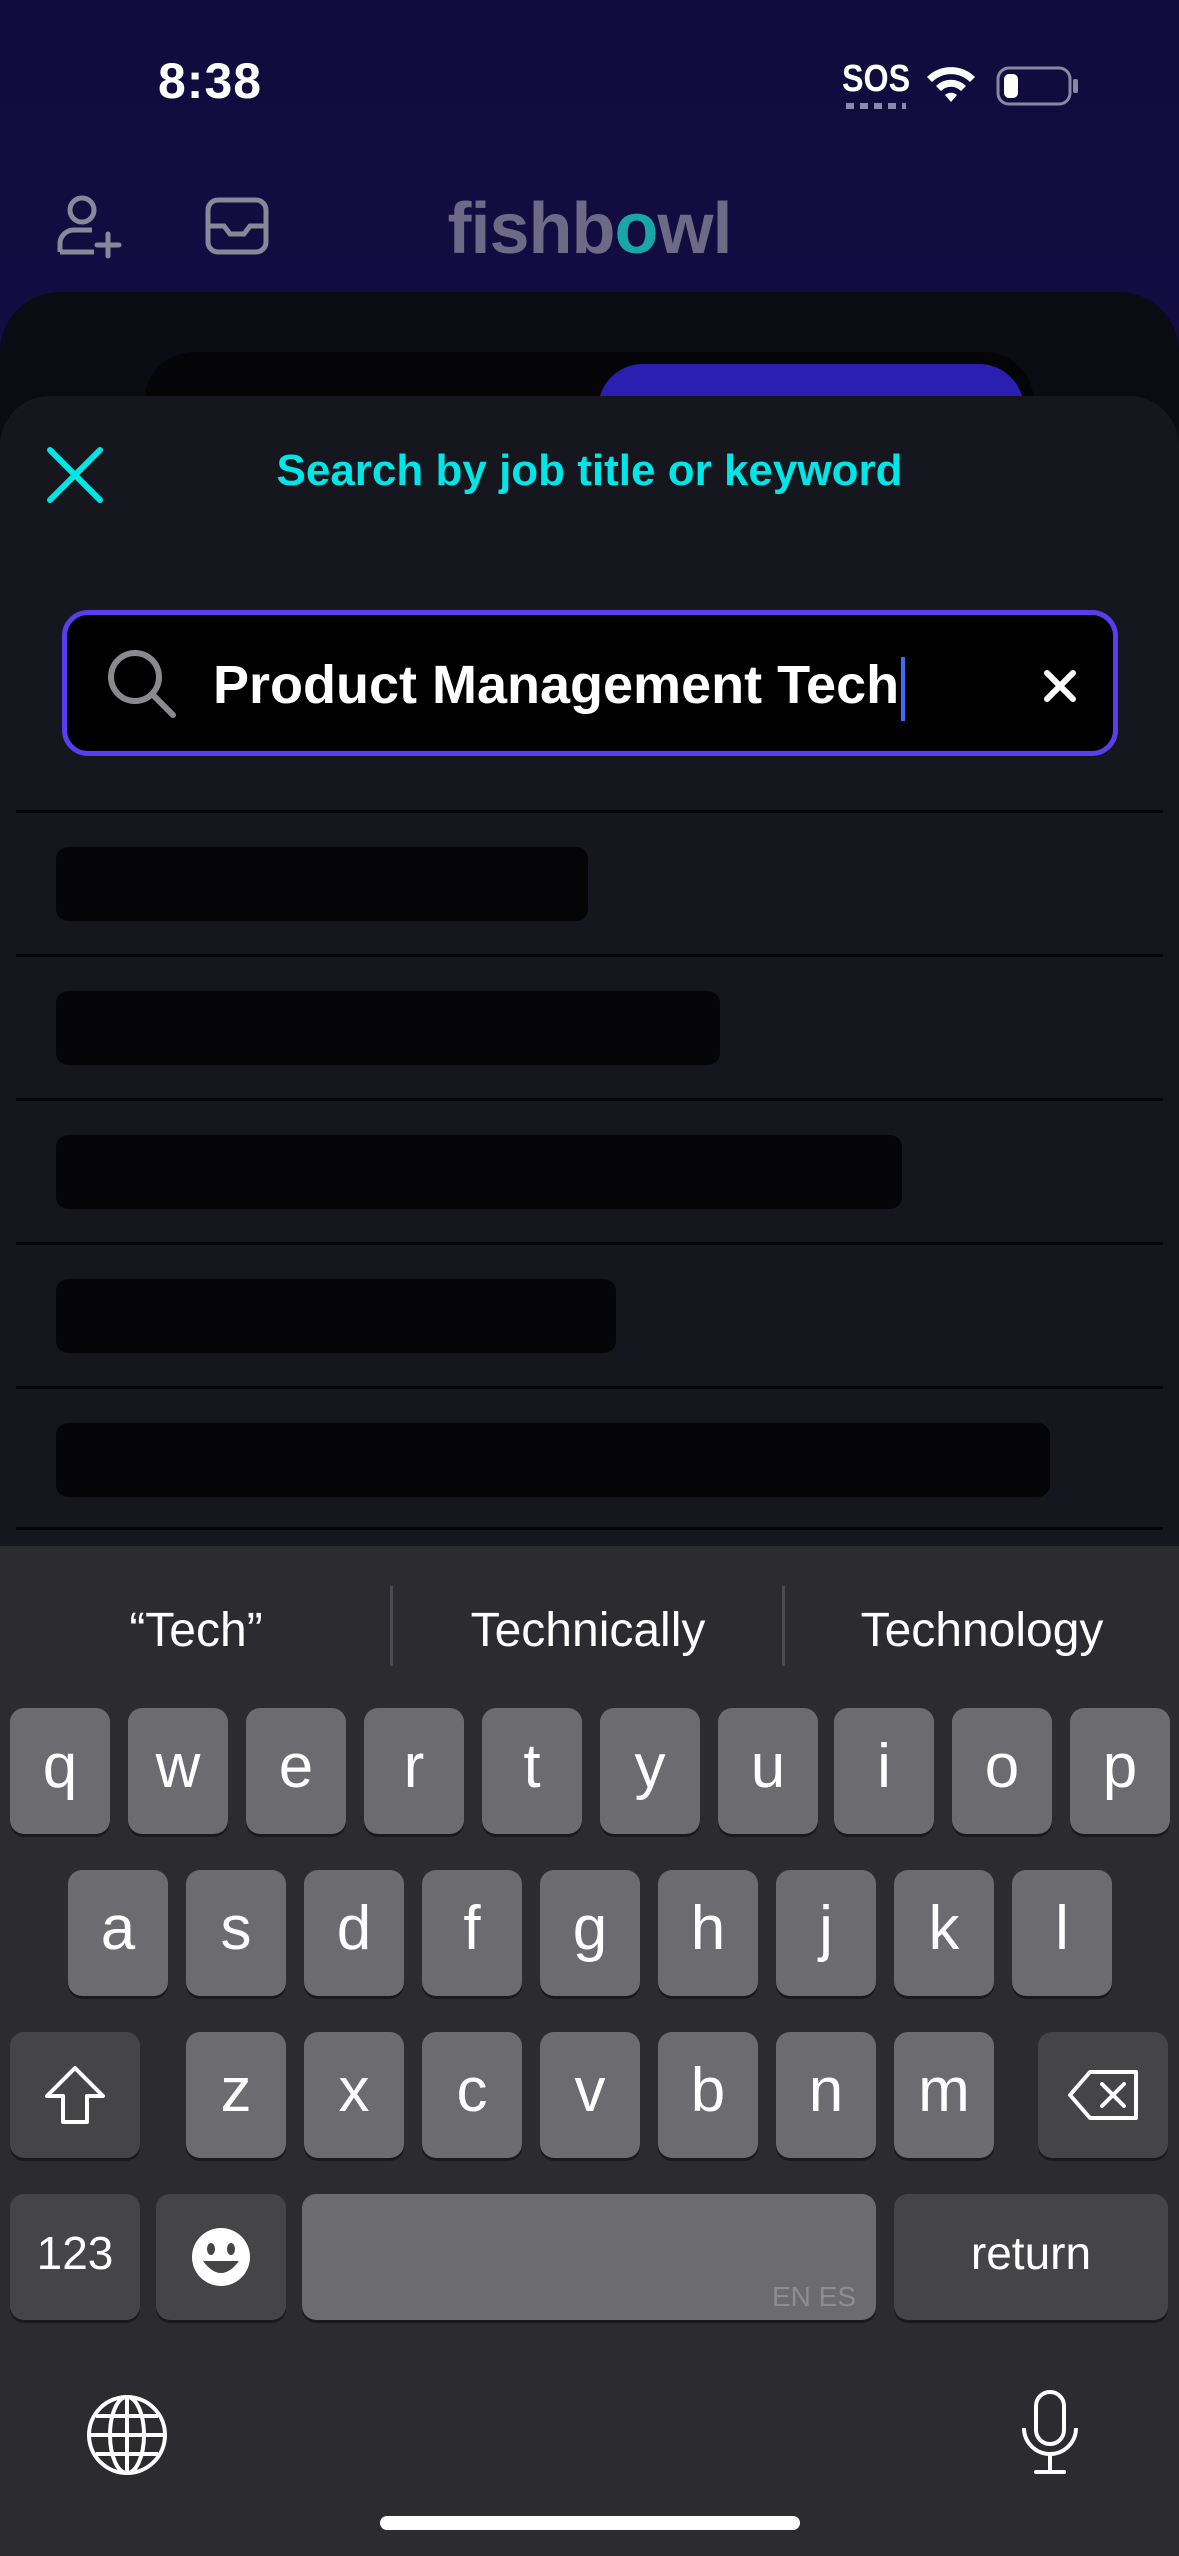 The image size is (1179, 2556). What do you see at coordinates (826, 2095) in the screenshot?
I see `key-n: n` at bounding box center [826, 2095].